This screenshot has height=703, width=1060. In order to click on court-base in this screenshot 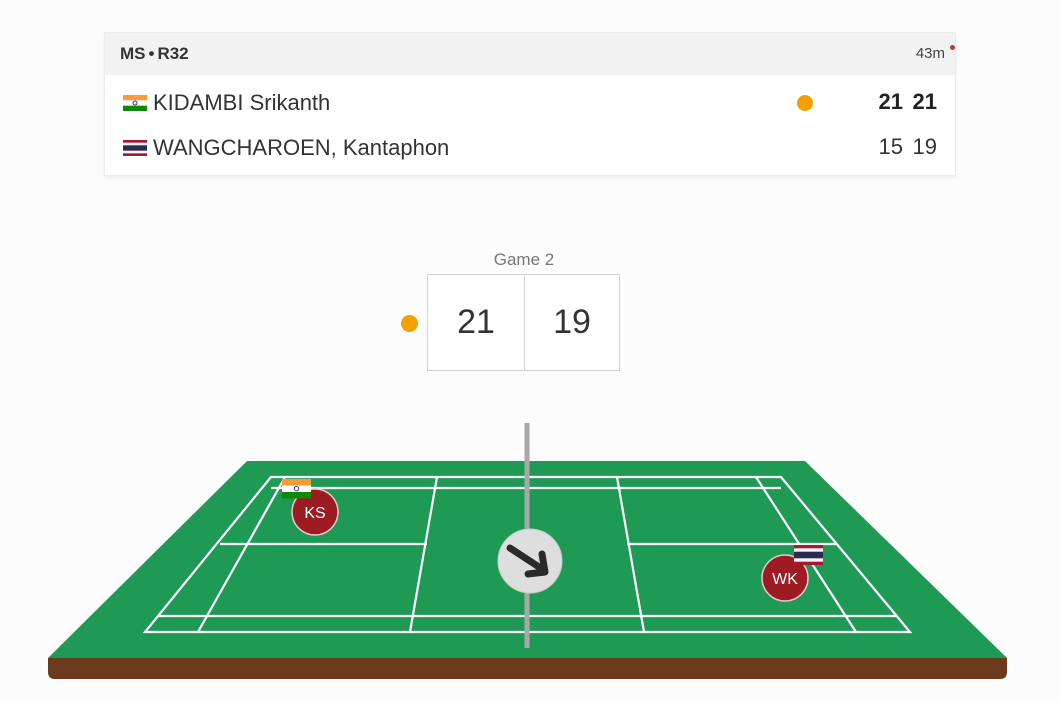, I will do `click(527, 668)`.